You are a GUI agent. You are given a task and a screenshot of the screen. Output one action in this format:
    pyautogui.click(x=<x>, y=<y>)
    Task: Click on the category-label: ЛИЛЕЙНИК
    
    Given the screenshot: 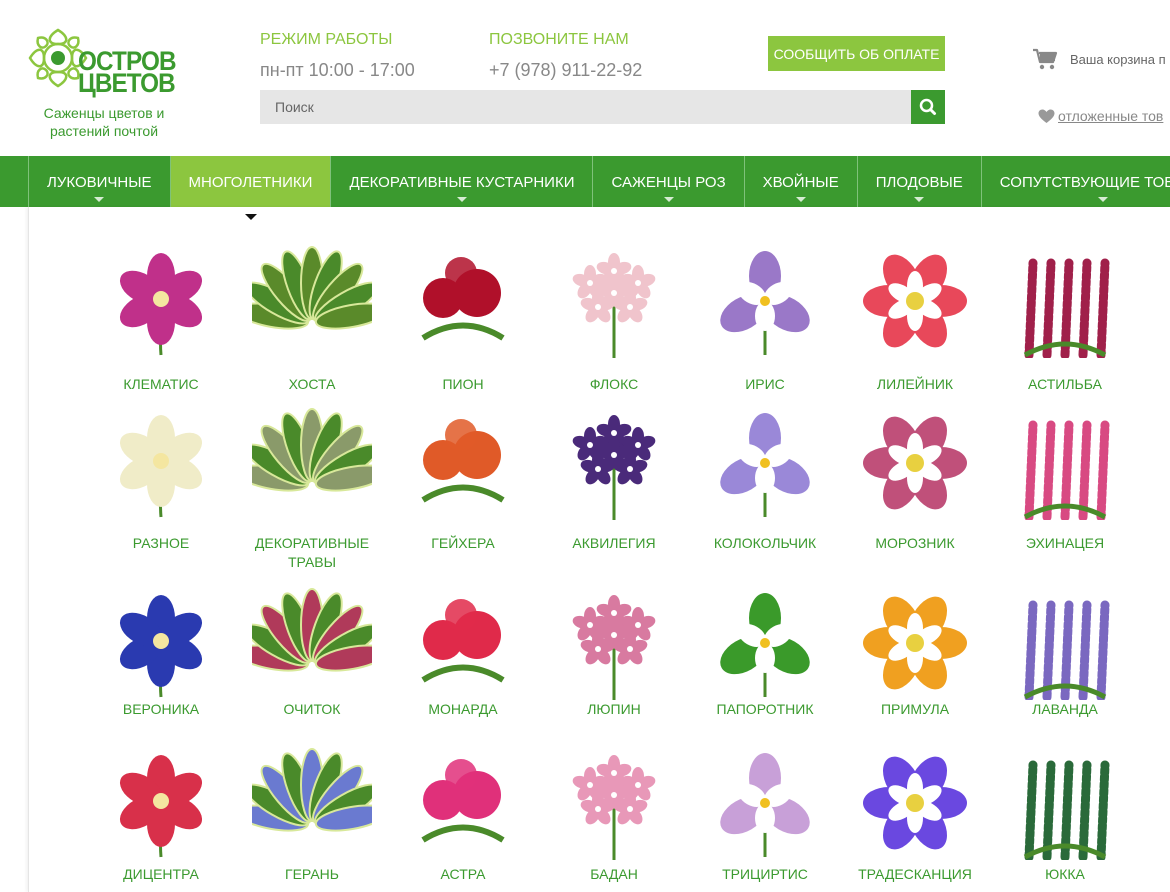 What is the action you would take?
    pyautogui.click(x=915, y=384)
    